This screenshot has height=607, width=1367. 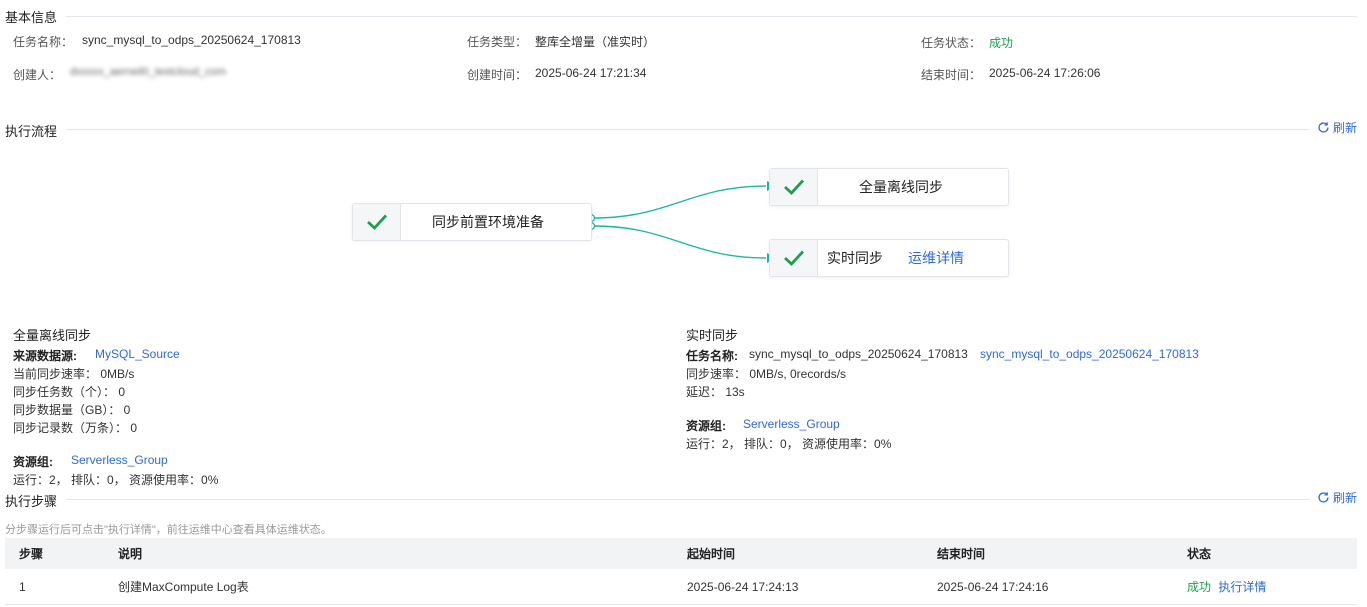 I want to click on full-sync-tasks: 同步任务数（个）： 0, so click(x=69, y=392).